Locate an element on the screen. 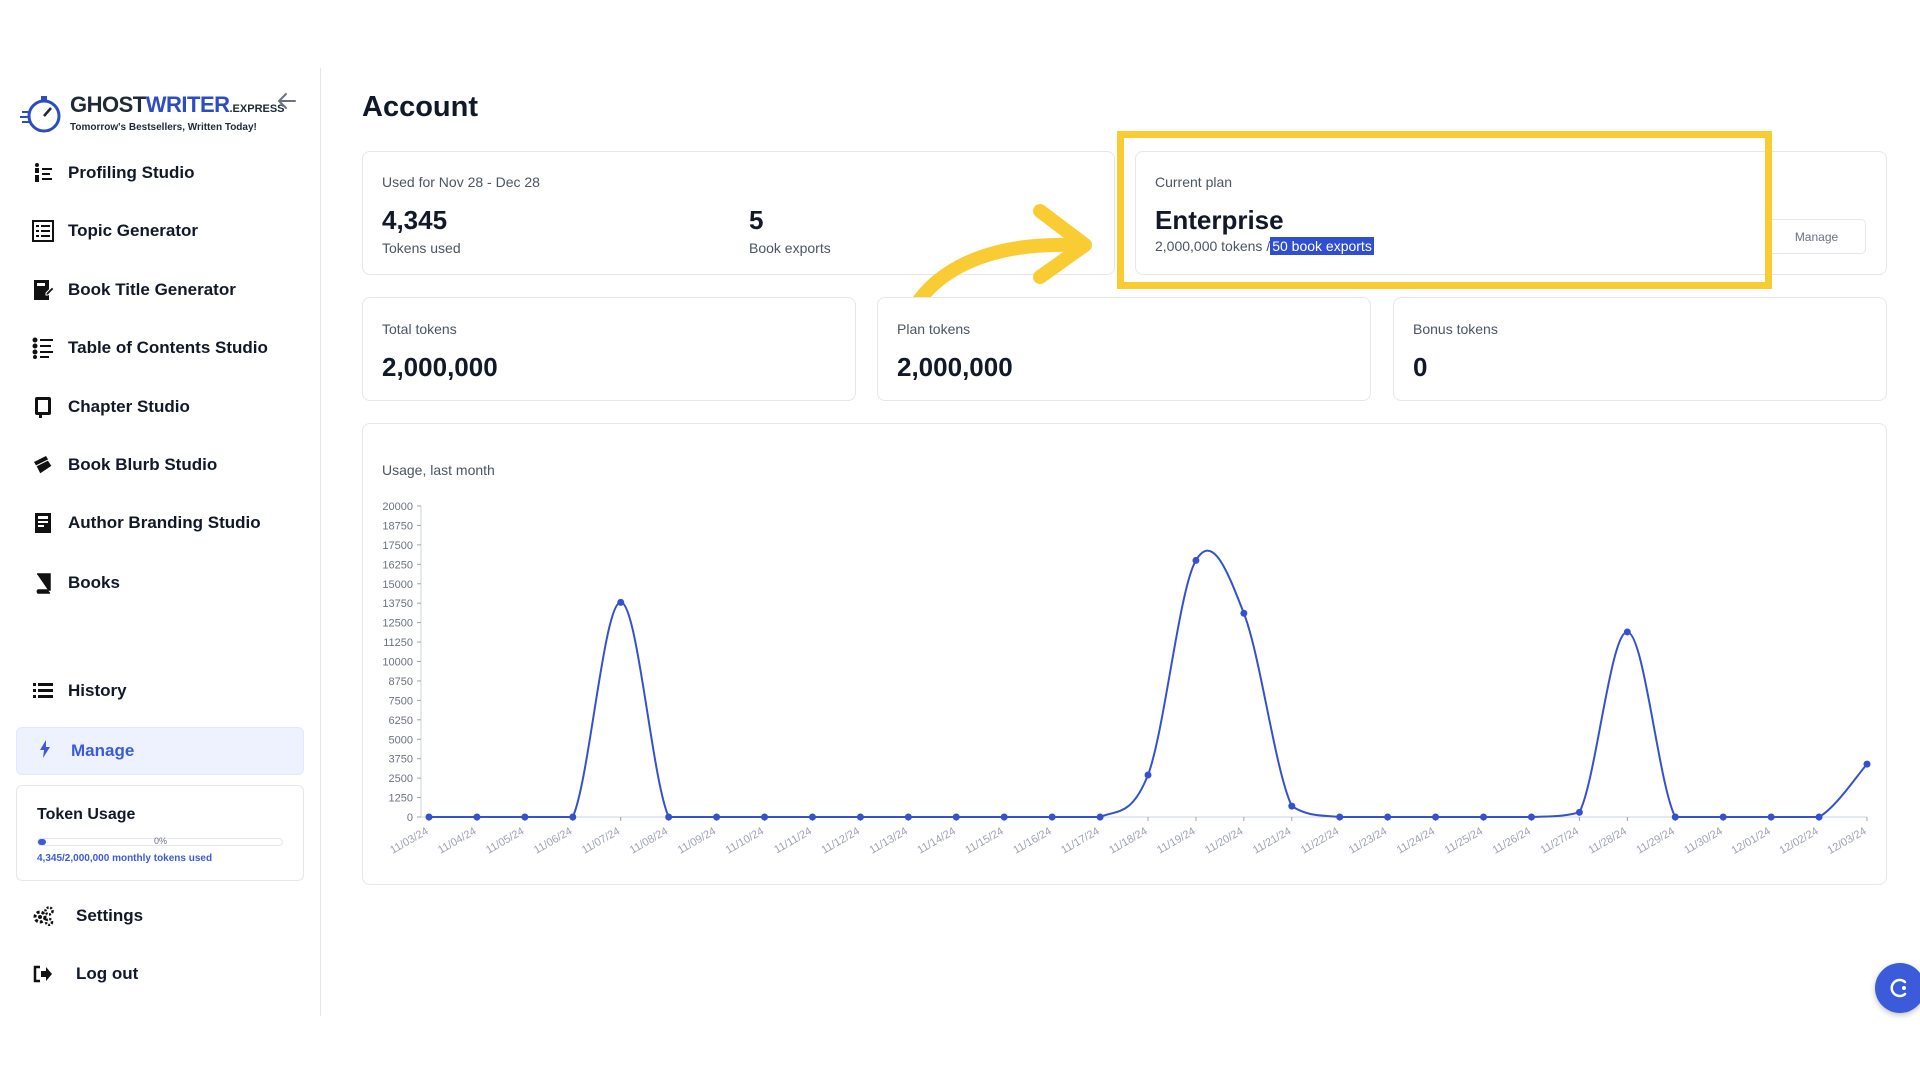 Image resolution: width=1920 pixels, height=1080 pixels. bonus-tokens-value: 0 is located at coordinates (1420, 367).